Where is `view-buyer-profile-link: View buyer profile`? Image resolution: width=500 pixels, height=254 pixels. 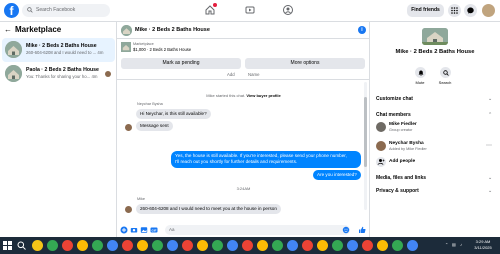
view-buyer-profile-link: View buyer profile is located at coordinates (263, 95).